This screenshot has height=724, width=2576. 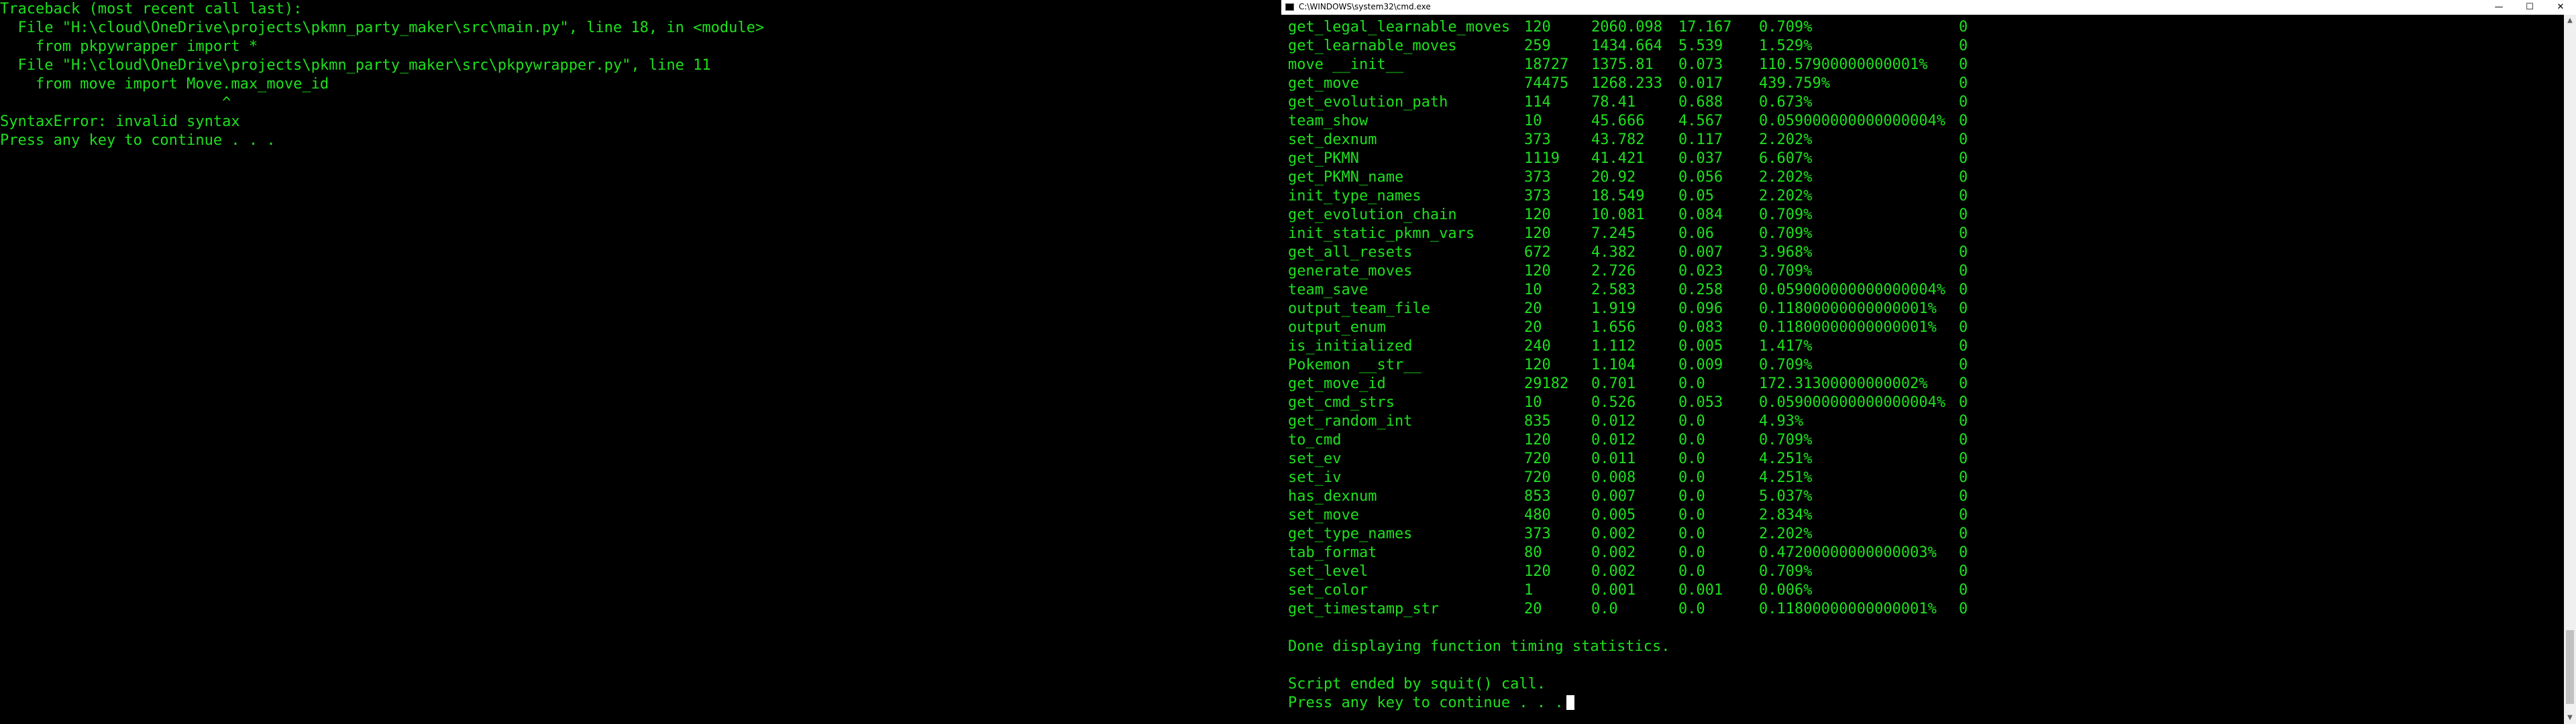 I want to click on average-time: 5.539, so click(x=1700, y=46).